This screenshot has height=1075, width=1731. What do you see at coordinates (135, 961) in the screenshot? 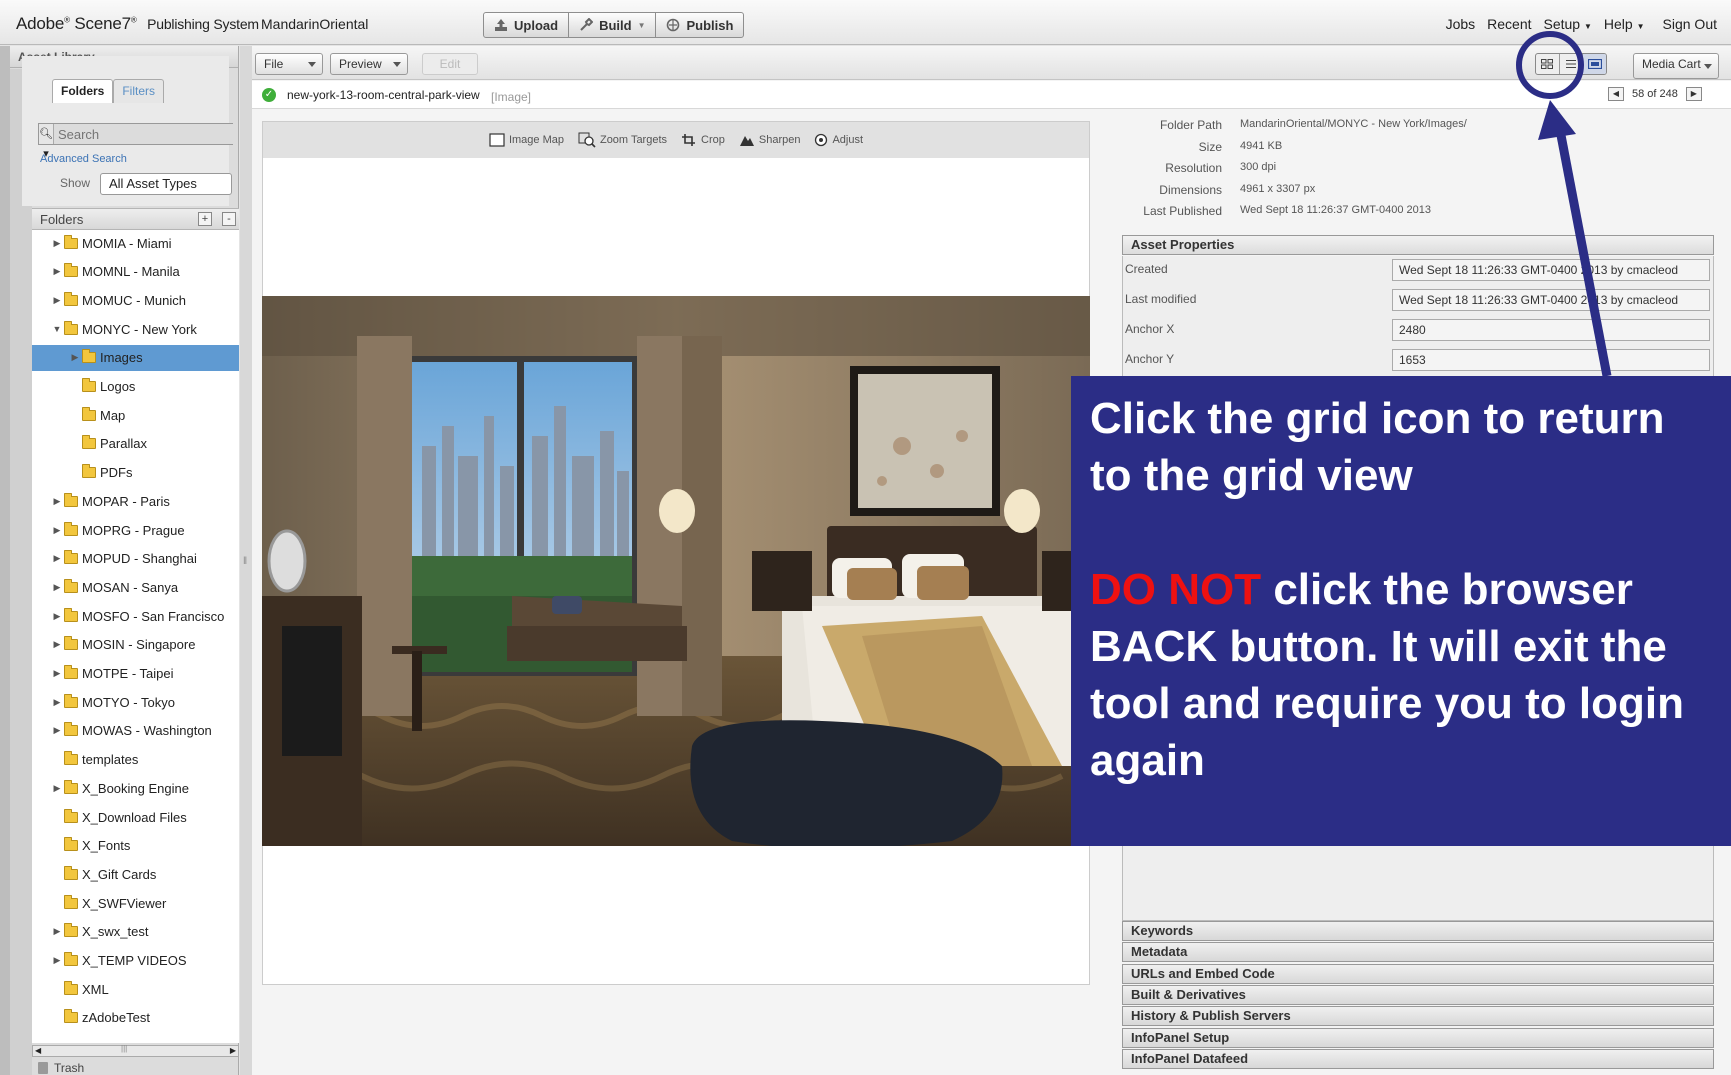
I see `folder-item: ▶ X_TEMP VIDEOS` at bounding box center [135, 961].